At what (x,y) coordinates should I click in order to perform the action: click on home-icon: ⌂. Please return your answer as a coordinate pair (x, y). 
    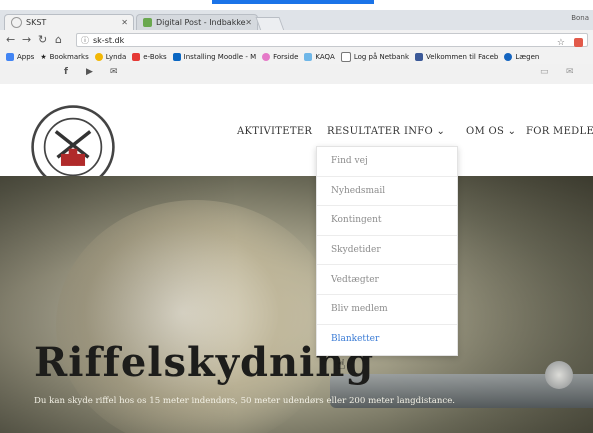
    Looking at the image, I should click on (58, 39).